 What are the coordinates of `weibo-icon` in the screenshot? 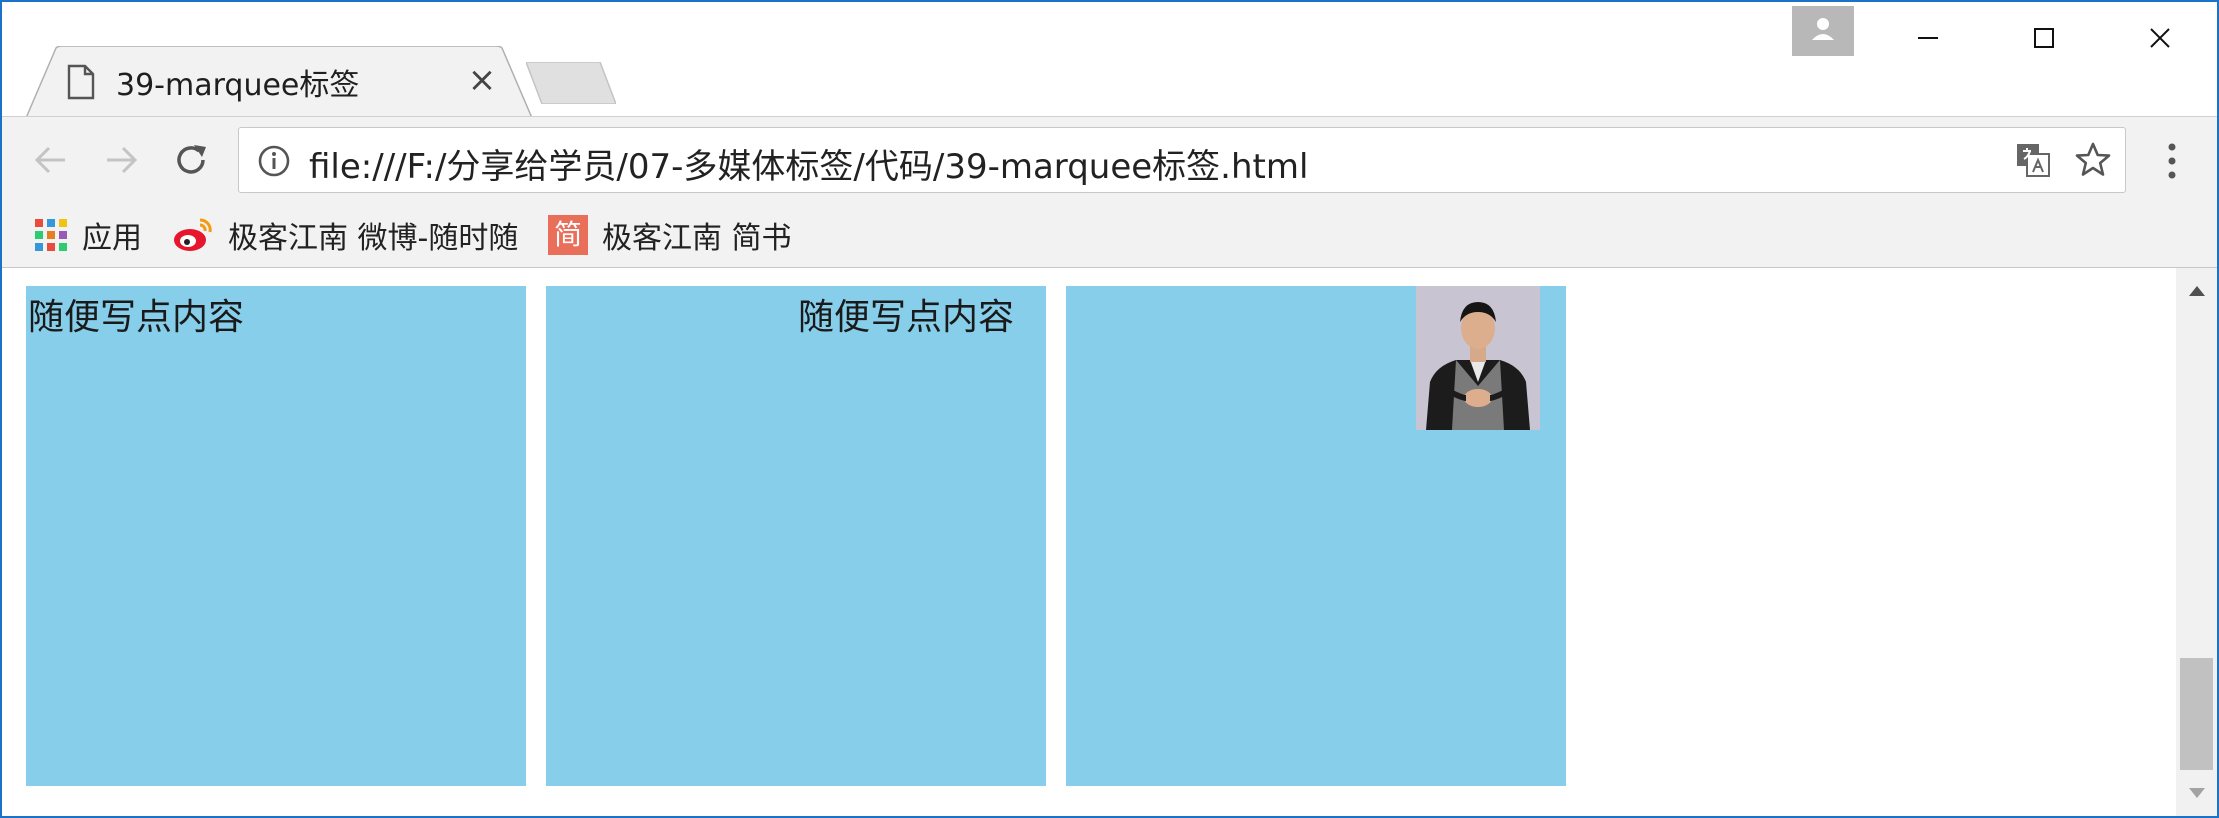 It's located at (193, 234).